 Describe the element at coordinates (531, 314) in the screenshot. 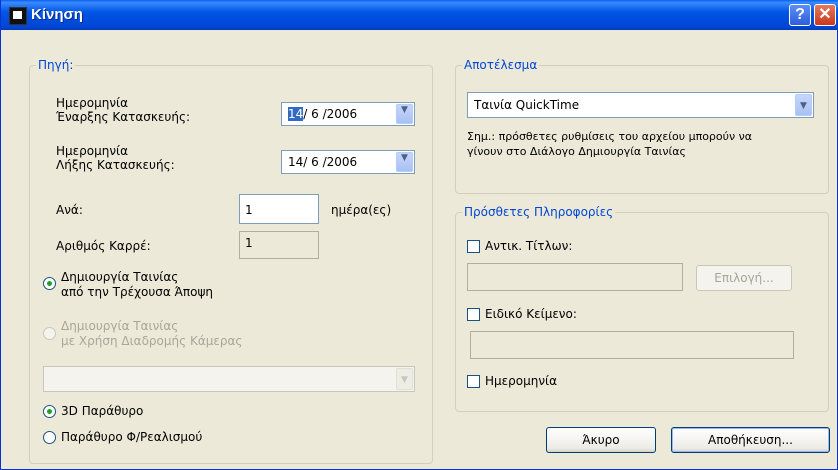

I see `custom-text-label: Ειδικό Κείμενο:` at that location.